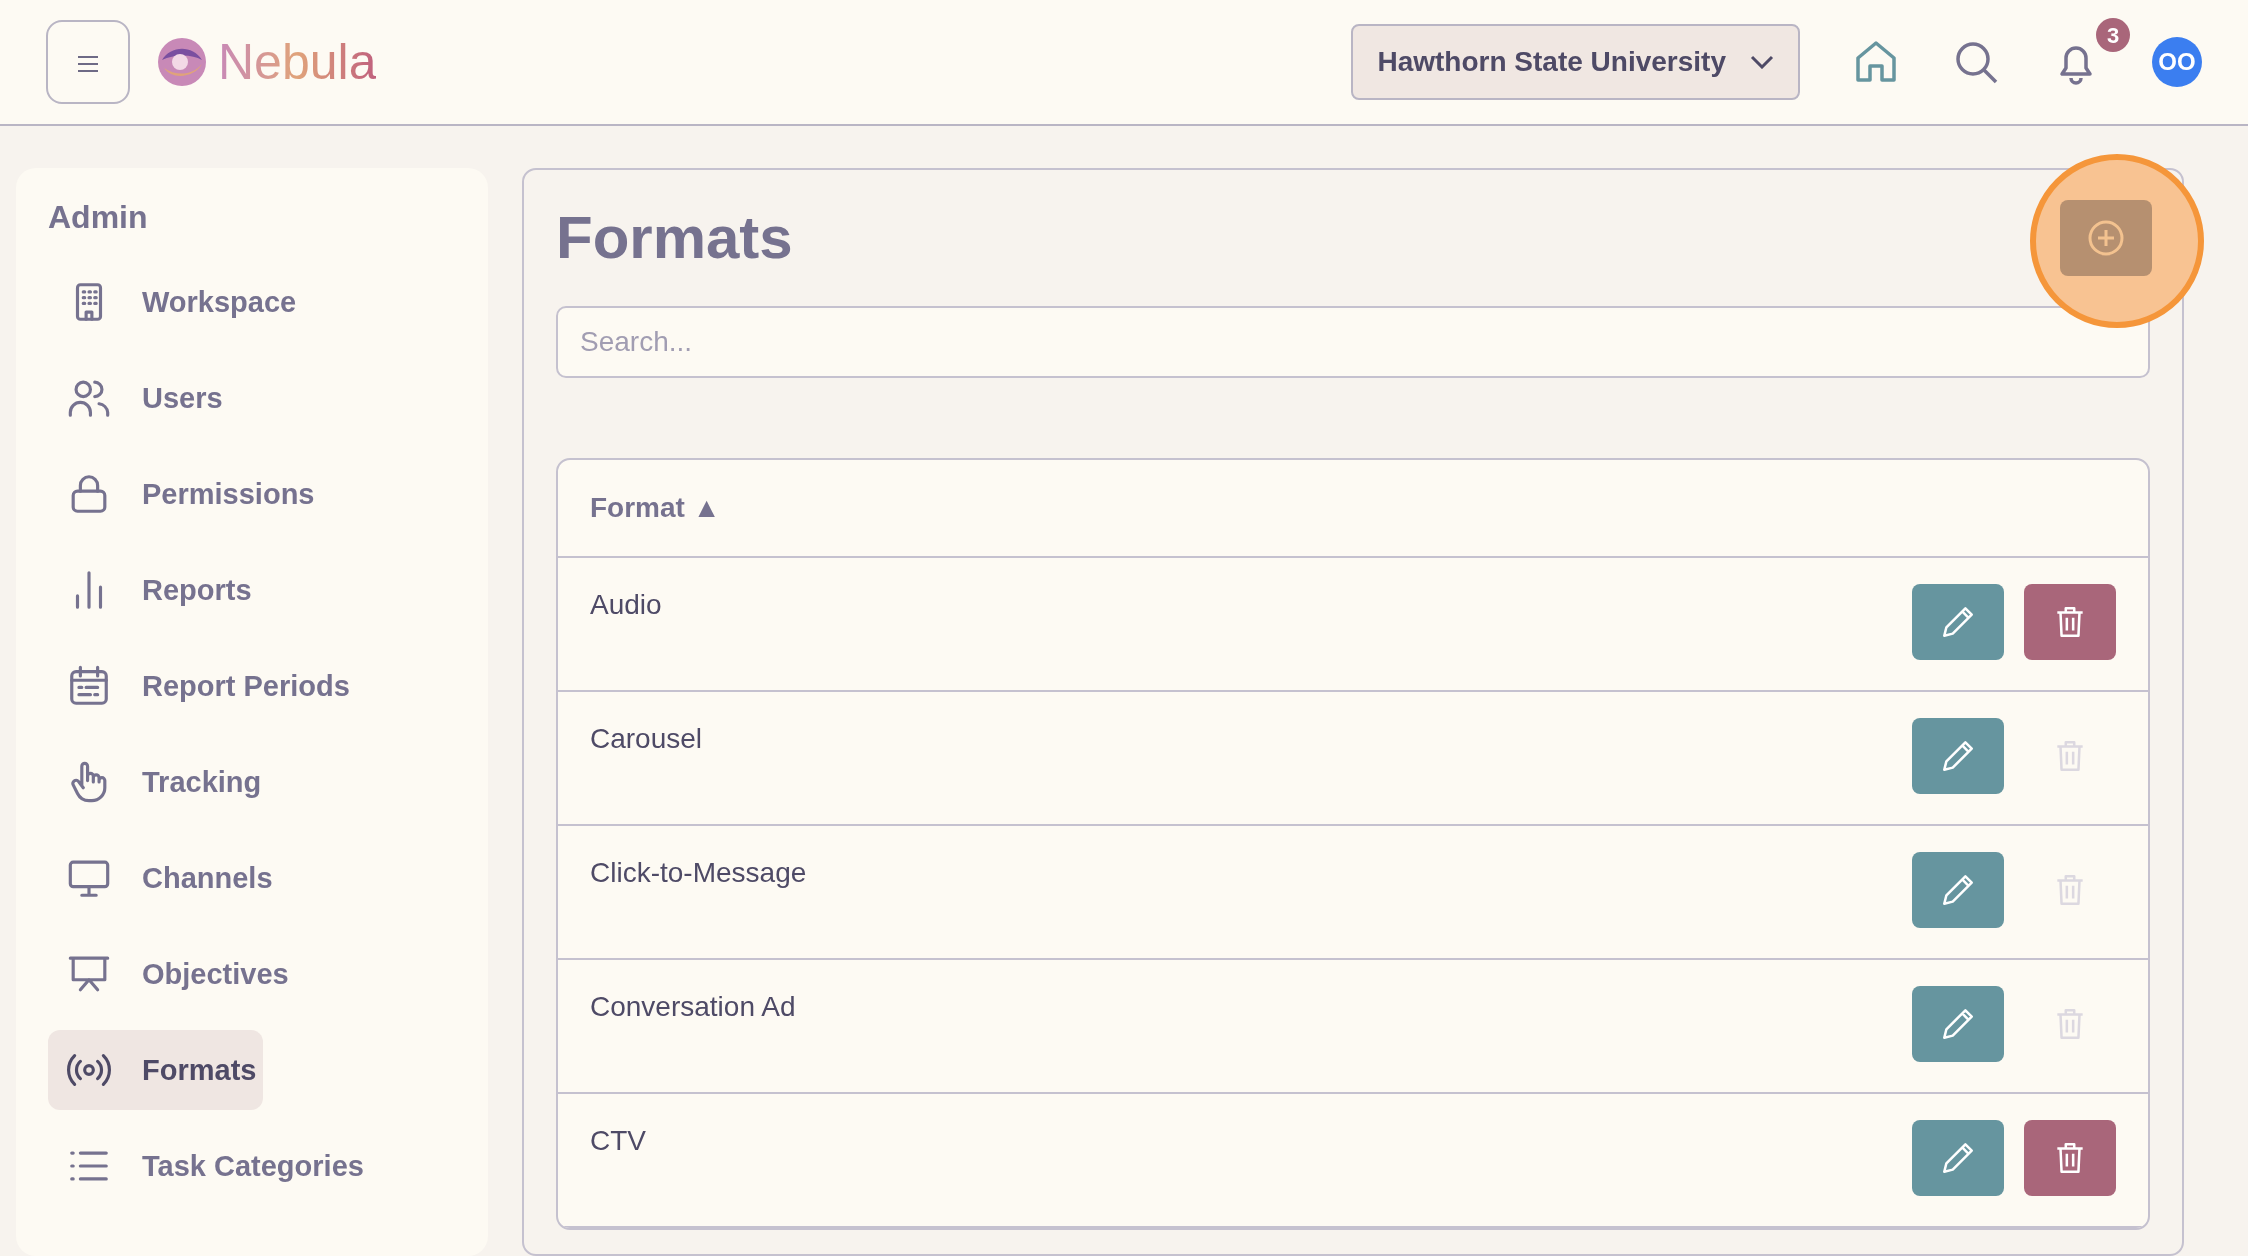 This screenshot has height=1256, width=2248. Describe the element at coordinates (1575, 62) in the screenshot. I see `workspace-select: Hawthorn State University` at that location.